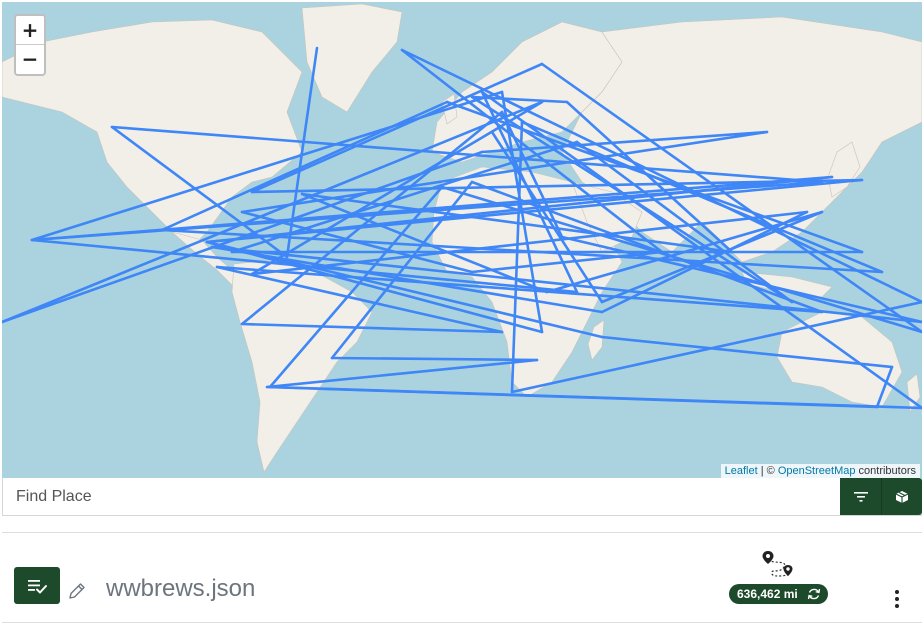 The image size is (924, 627). Describe the element at coordinates (814, 594) in the screenshot. I see `refresh-icon` at that location.